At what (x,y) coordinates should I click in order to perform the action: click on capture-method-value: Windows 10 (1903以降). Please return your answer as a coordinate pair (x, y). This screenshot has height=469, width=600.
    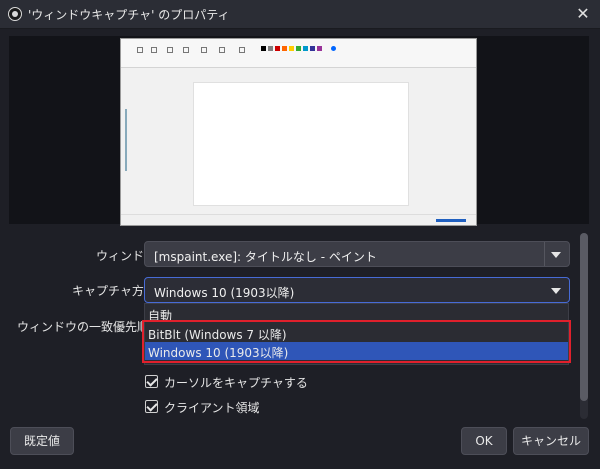
    Looking at the image, I should click on (224, 293).